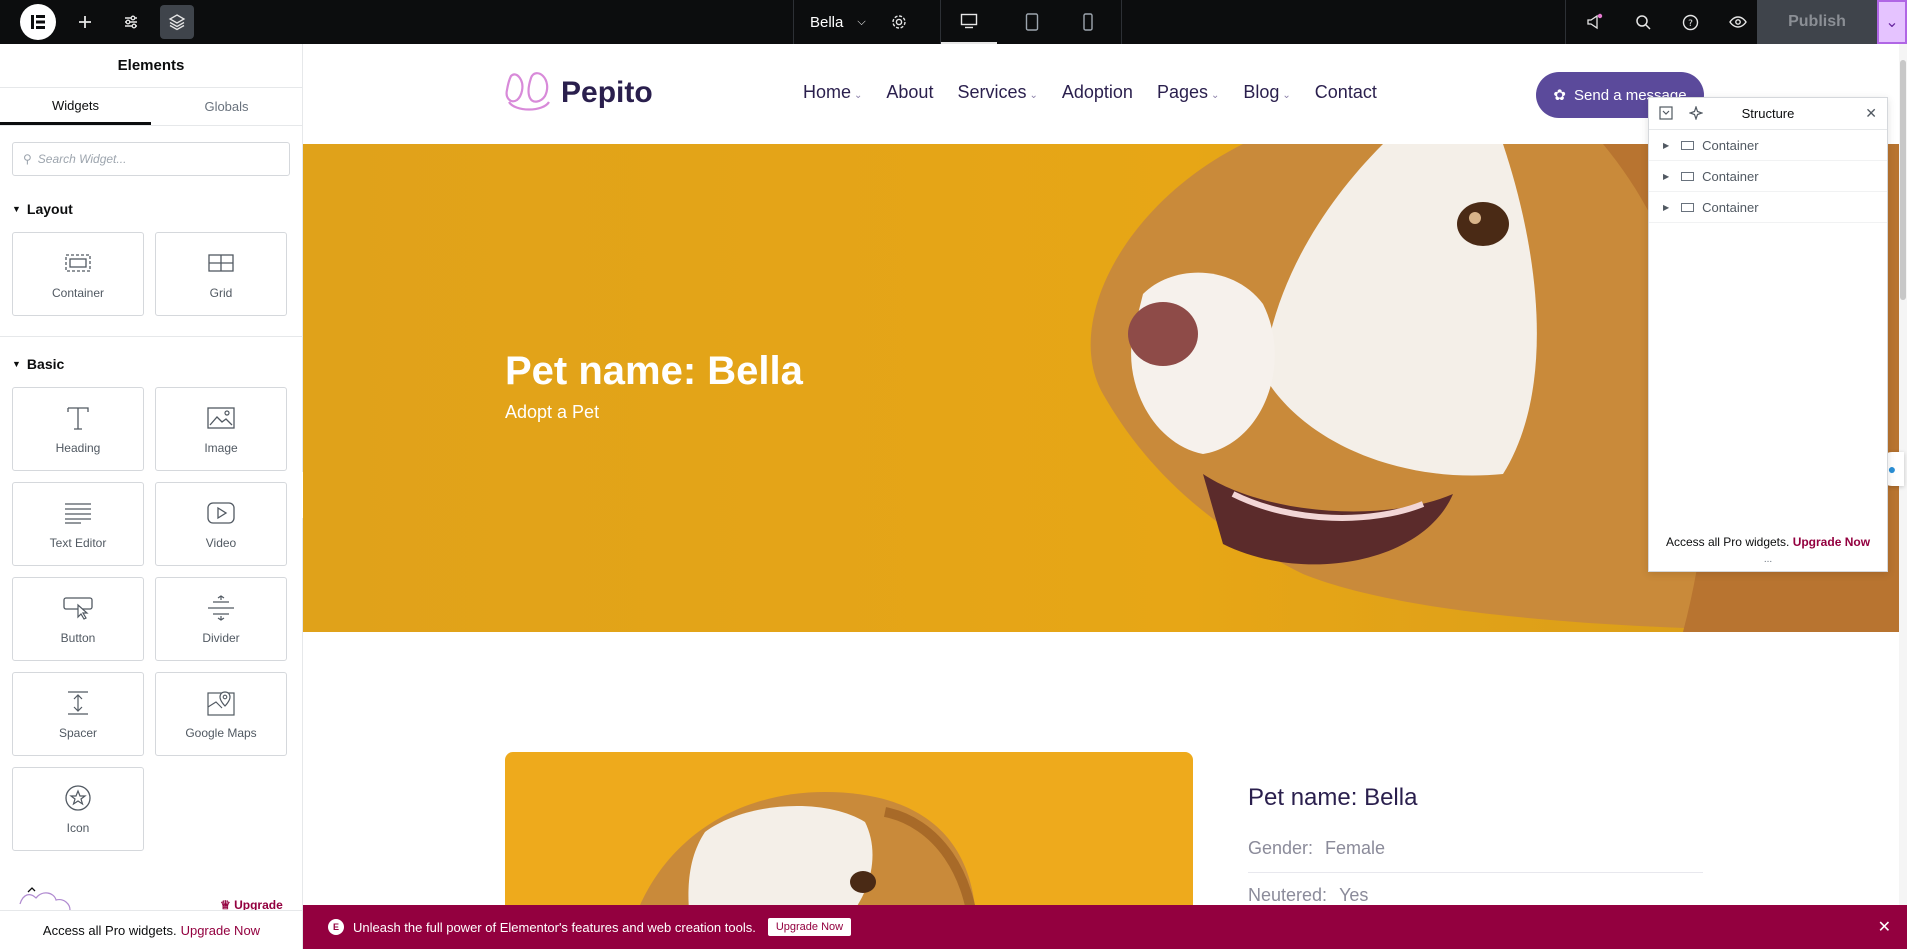 The image size is (1907, 949). I want to click on elementor-logo-icon: E, so click(336, 927).